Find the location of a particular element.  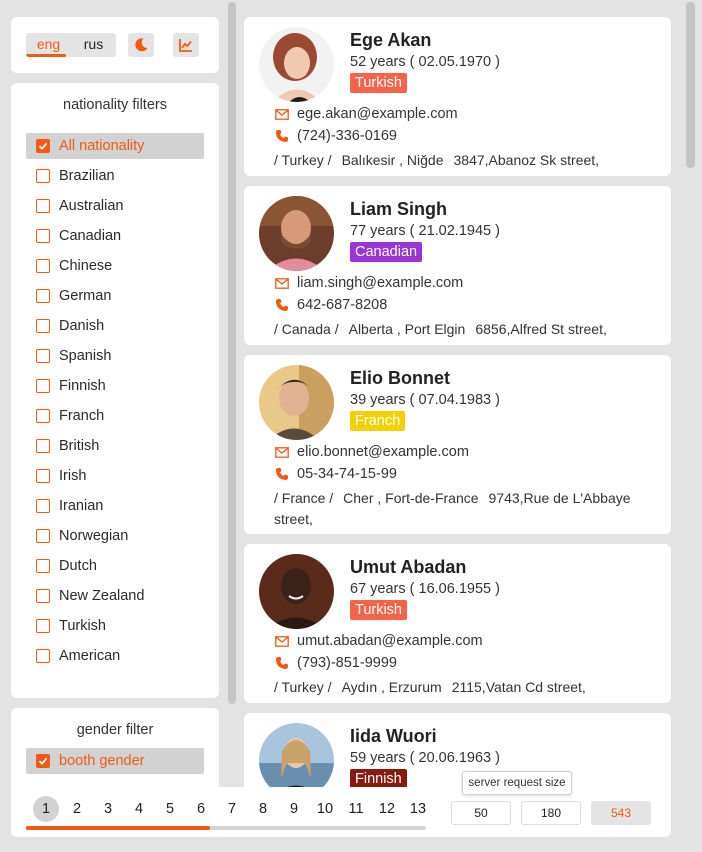

filter-option: Brazilian is located at coordinates (115, 176).